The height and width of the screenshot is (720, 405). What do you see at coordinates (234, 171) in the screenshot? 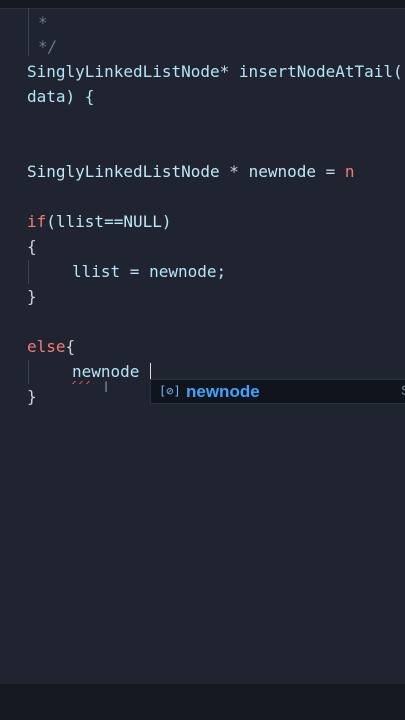
I see `decl-star: *` at bounding box center [234, 171].